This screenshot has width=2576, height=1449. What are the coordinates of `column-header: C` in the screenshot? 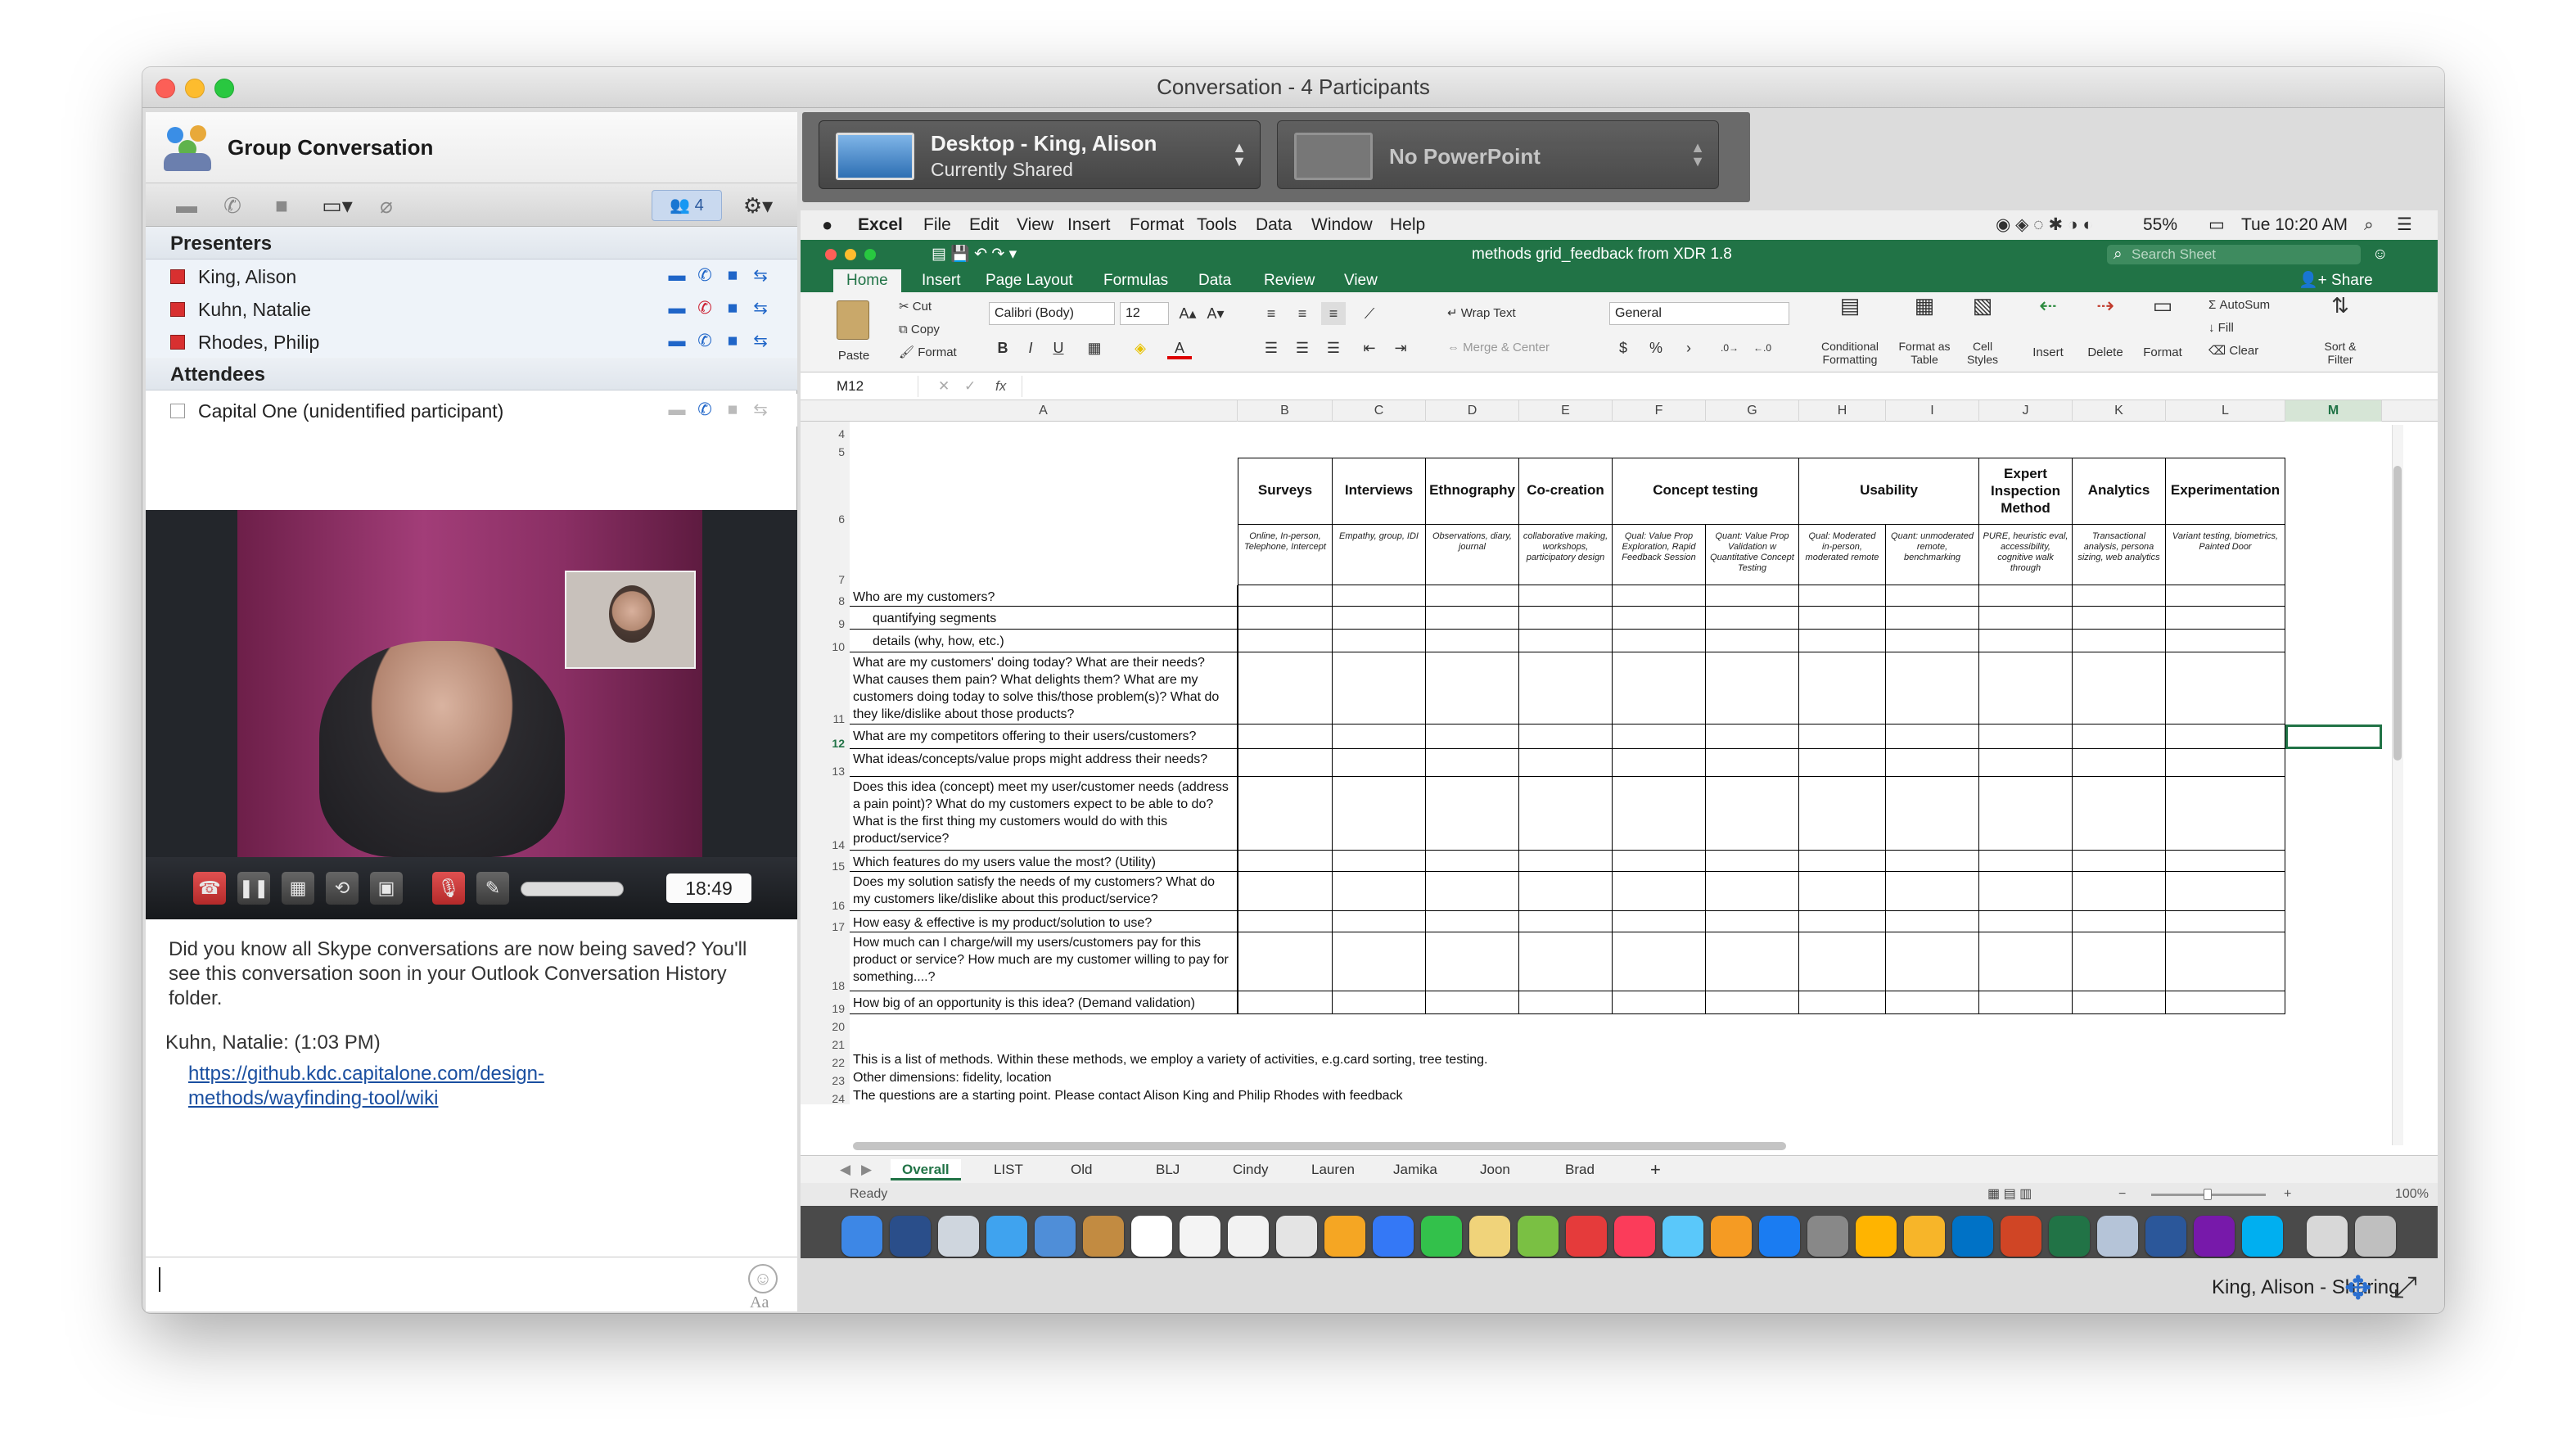 It's located at (1379, 411).